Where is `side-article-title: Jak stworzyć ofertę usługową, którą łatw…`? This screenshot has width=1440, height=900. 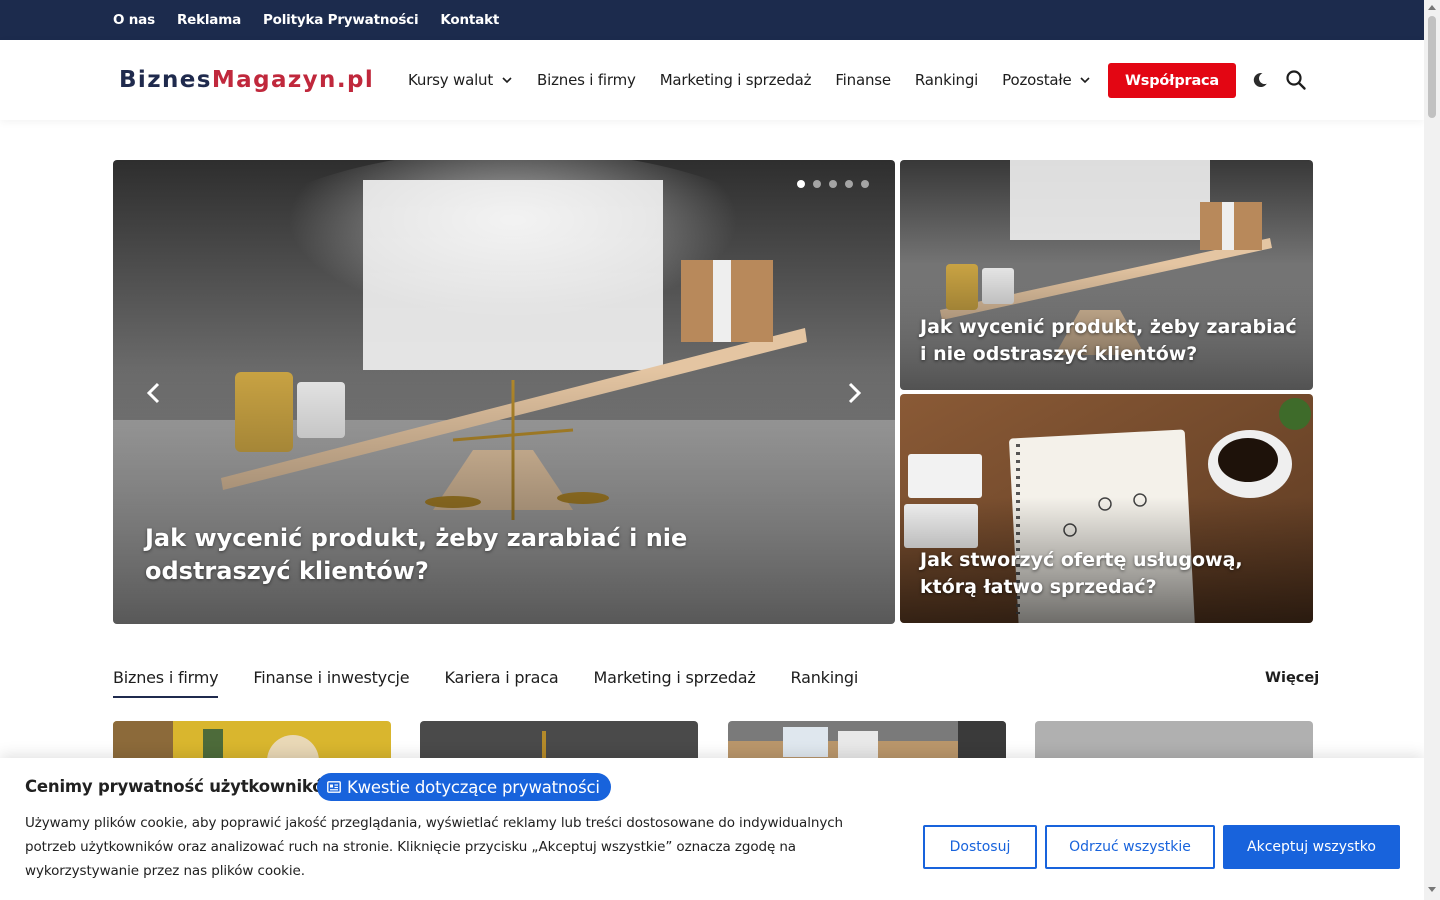 side-article-title: Jak stworzyć ofertę usługową, którą łatw… is located at coordinates (1110, 574).